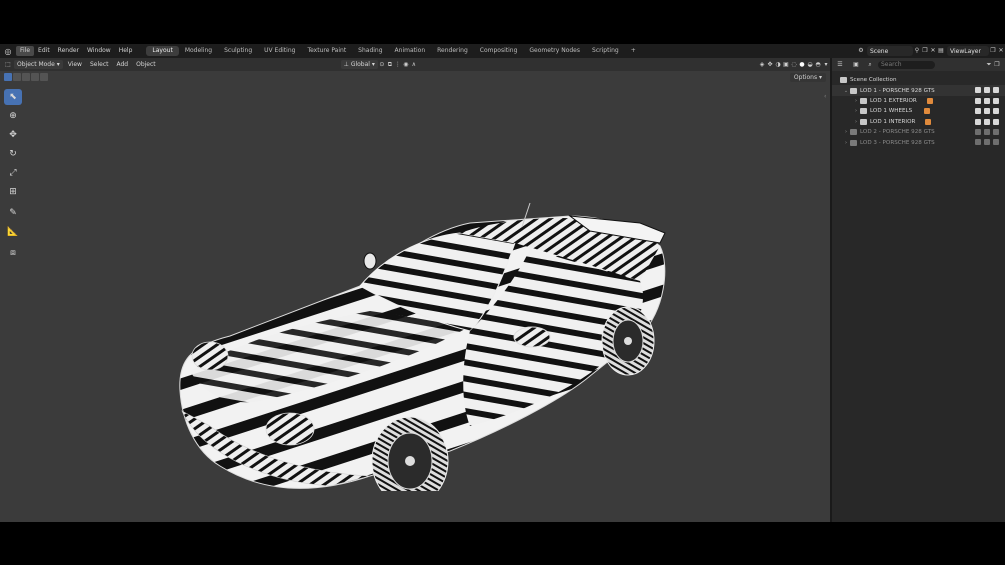  Describe the element at coordinates (997, 65) in the screenshot. I see `new-collection-icon: ❐` at that location.